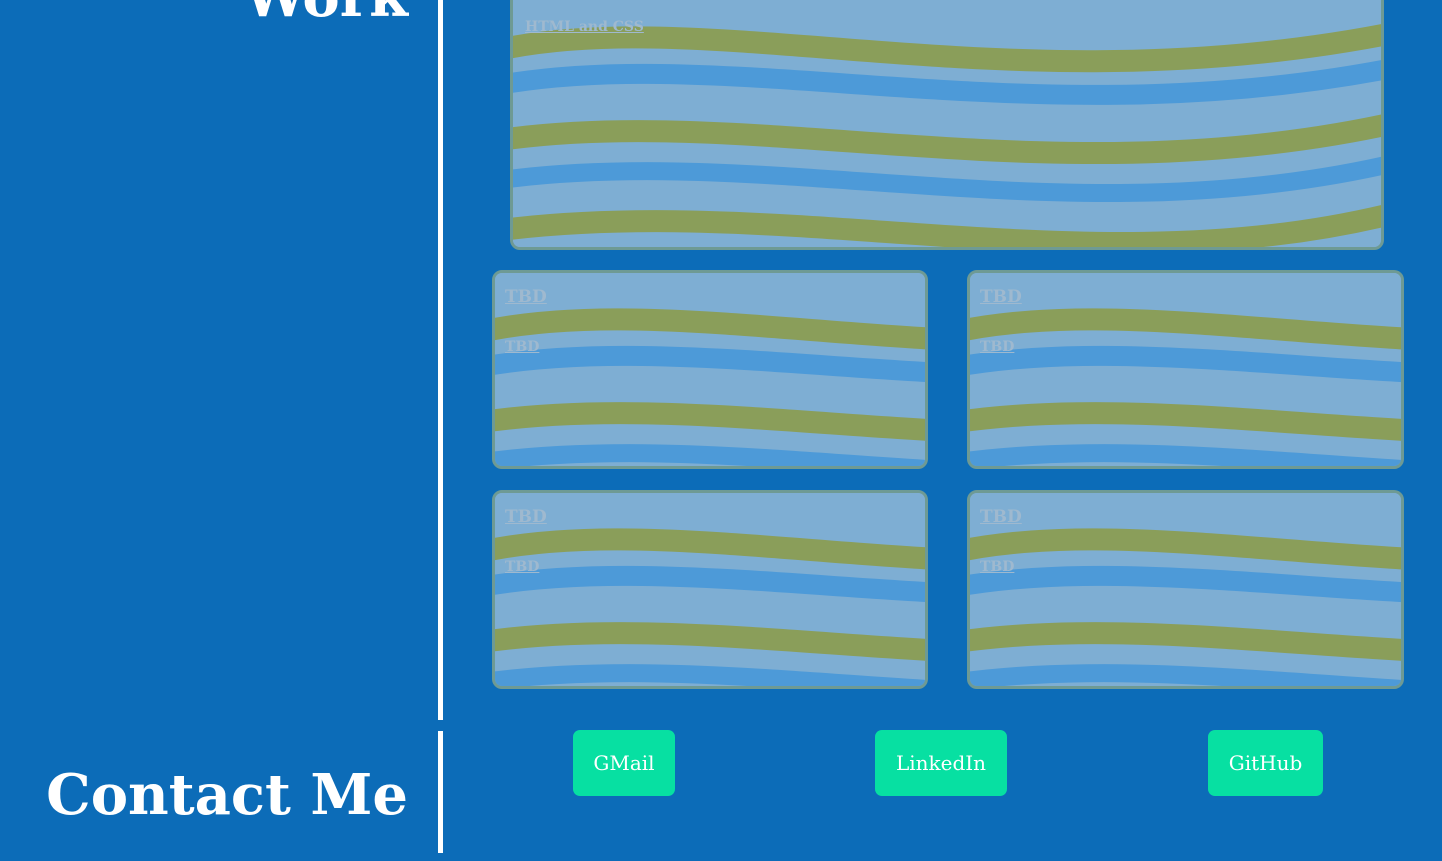 This screenshot has height=861, width=1442. Describe the element at coordinates (941, 763) in the screenshot. I see `linkedin-button: LinkedIn` at that location.